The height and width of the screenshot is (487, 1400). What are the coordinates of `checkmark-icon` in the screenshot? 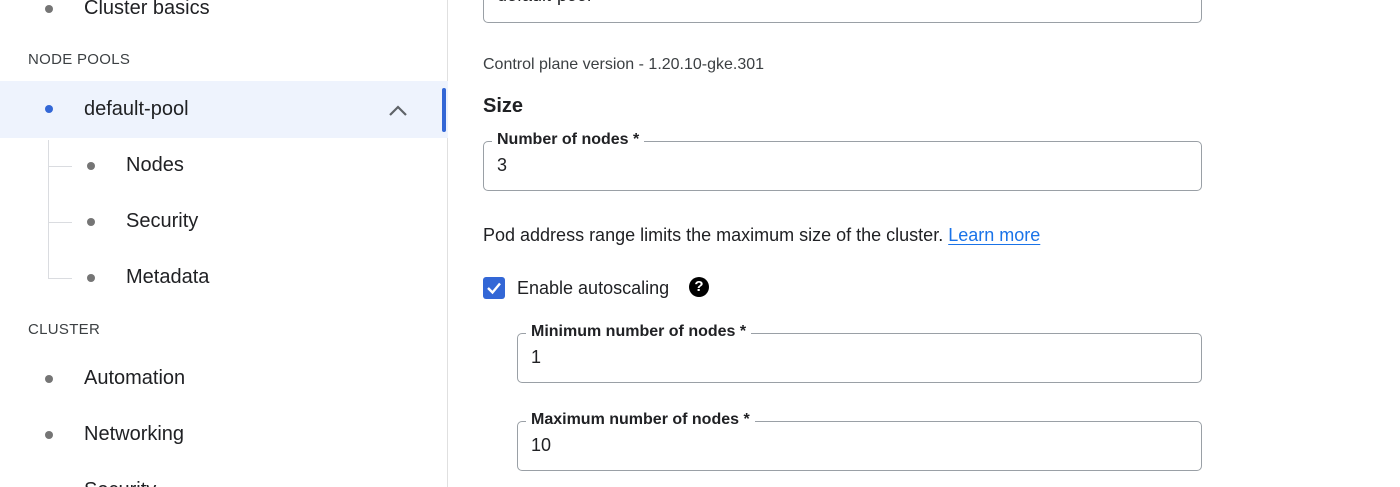 It's located at (494, 288).